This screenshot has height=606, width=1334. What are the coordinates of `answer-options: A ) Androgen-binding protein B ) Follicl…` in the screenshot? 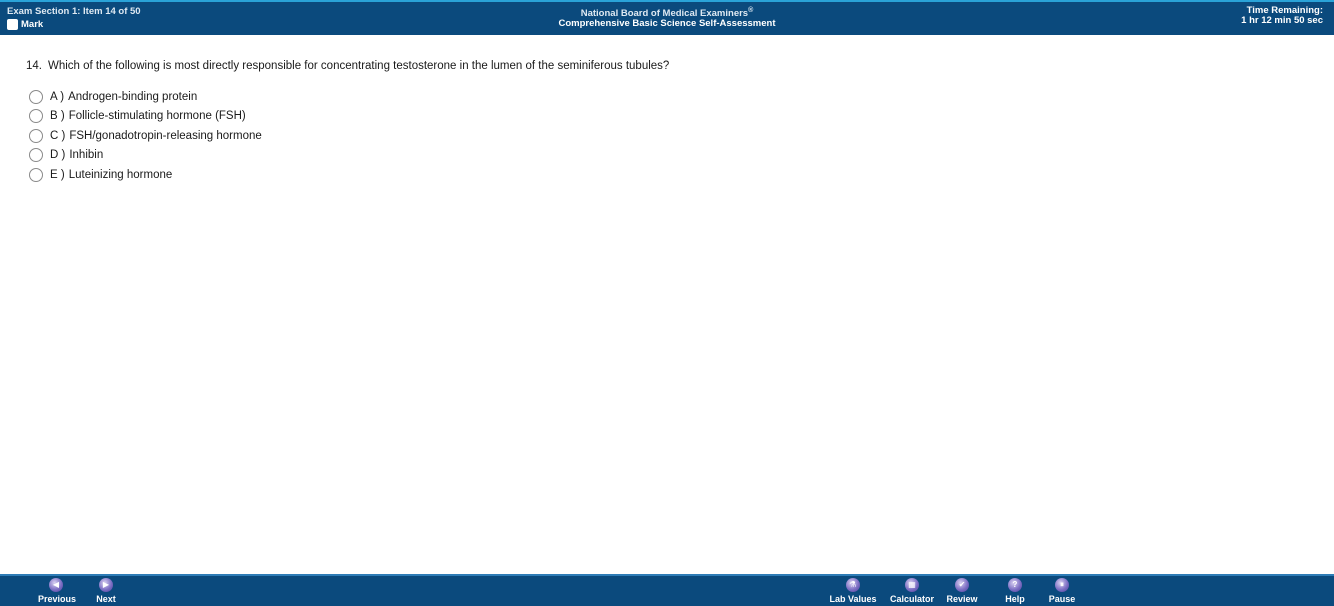 It's located at (145, 136).